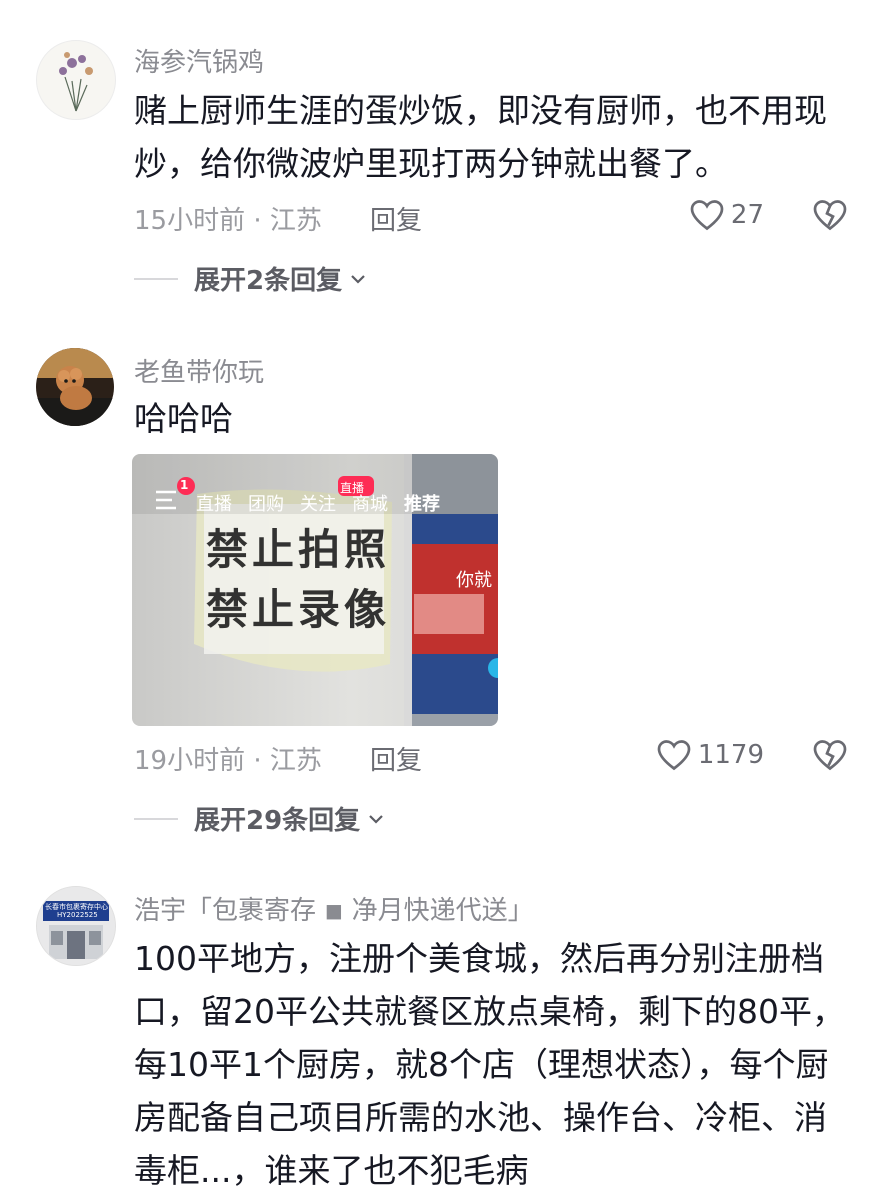 The height and width of the screenshot is (1200, 886). I want to click on tab-mall: 商城, so click(370, 504).